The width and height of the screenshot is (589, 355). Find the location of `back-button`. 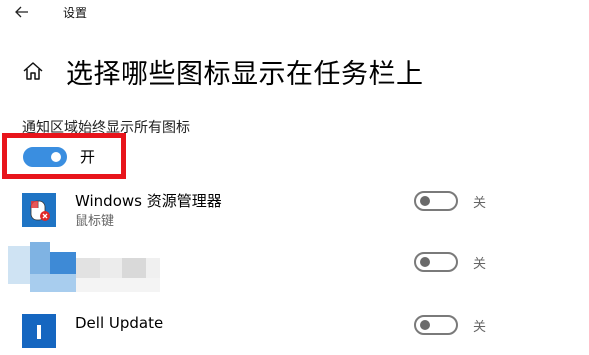

back-button is located at coordinates (22, 12).